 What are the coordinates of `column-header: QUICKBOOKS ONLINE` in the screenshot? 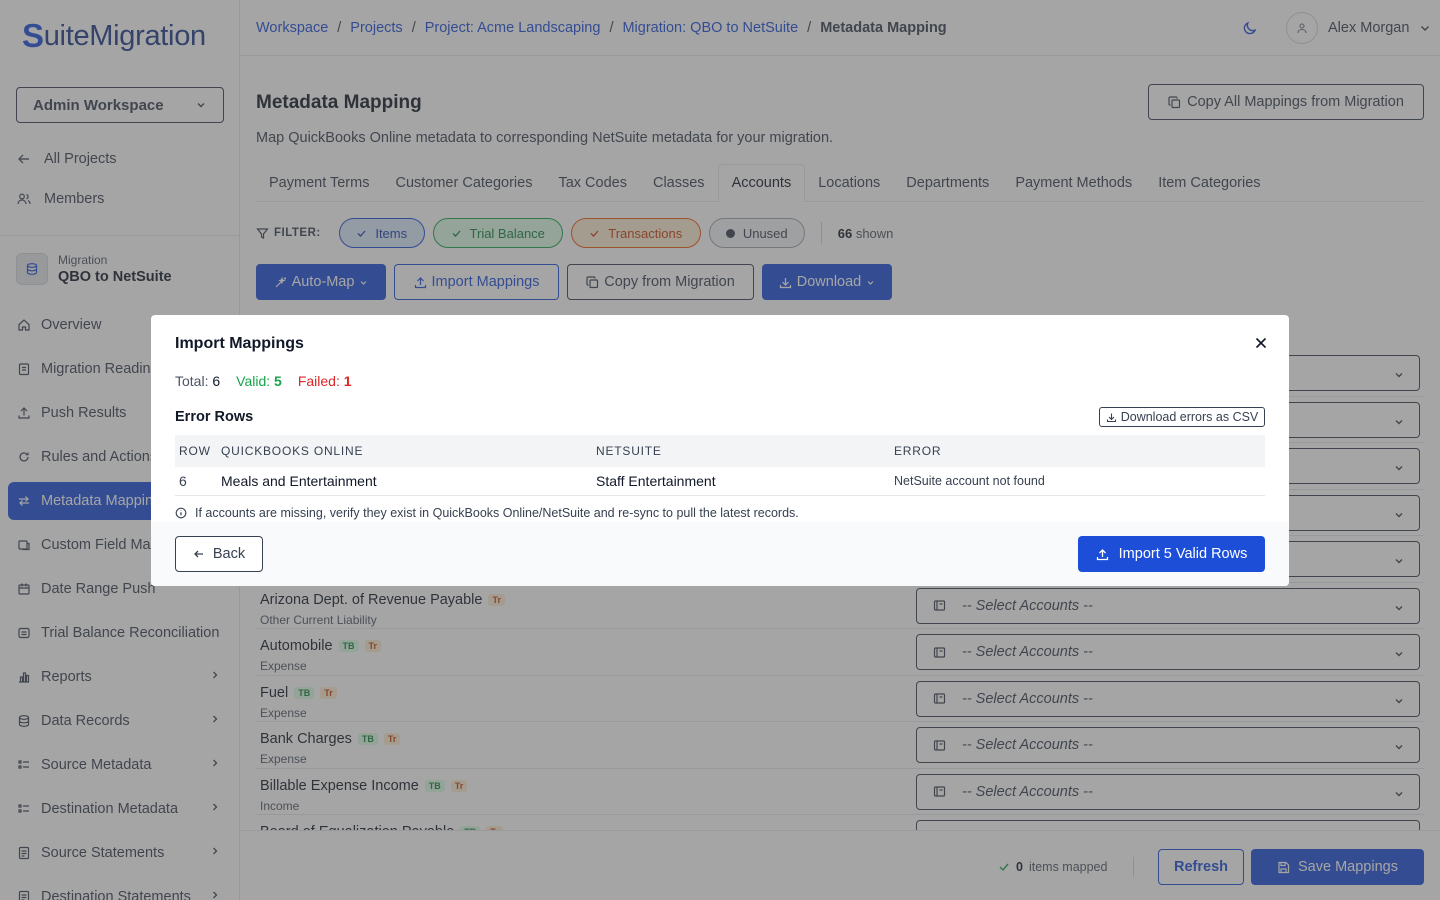 It's located at (292, 451).